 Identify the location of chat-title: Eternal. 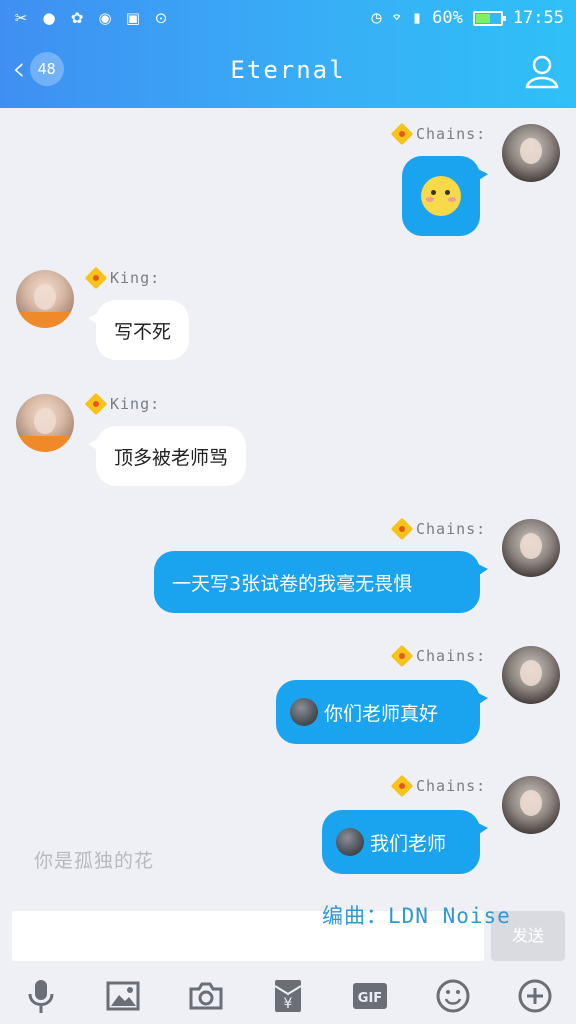
(288, 70).